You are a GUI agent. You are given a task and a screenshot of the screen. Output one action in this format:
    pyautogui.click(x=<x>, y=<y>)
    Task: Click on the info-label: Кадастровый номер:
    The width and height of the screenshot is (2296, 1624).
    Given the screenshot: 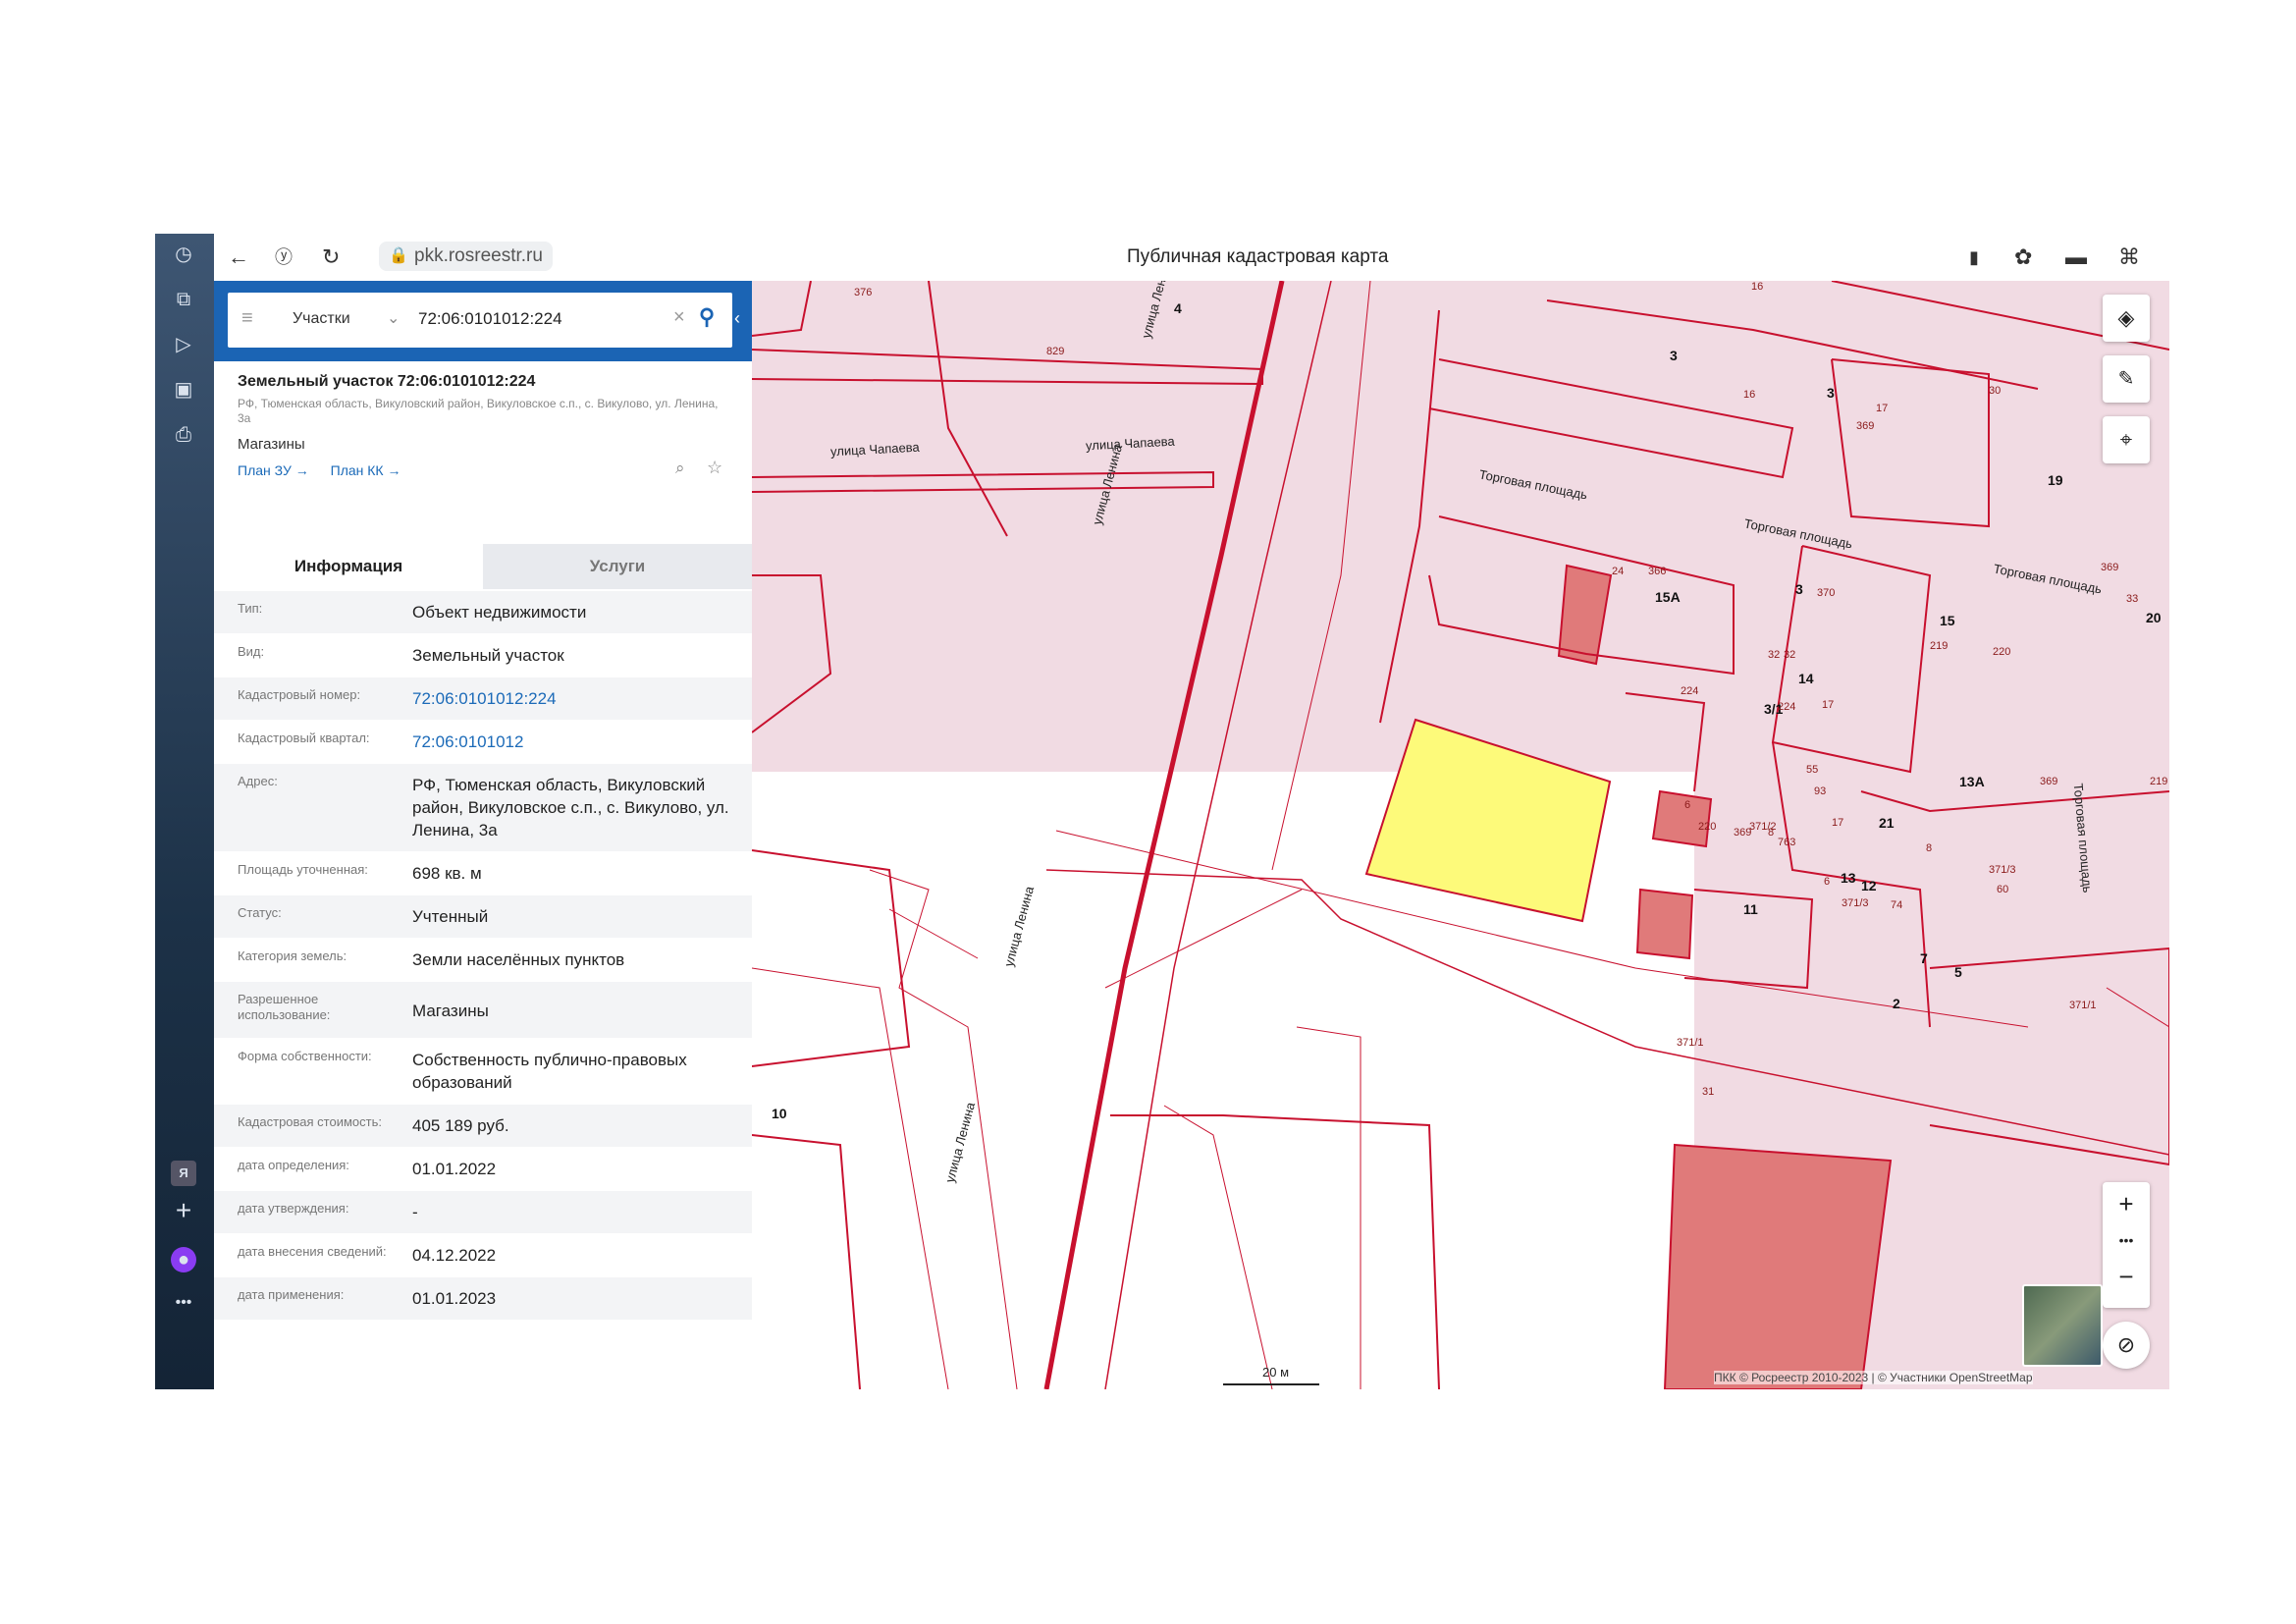 What is the action you would take?
    pyautogui.click(x=300, y=694)
    